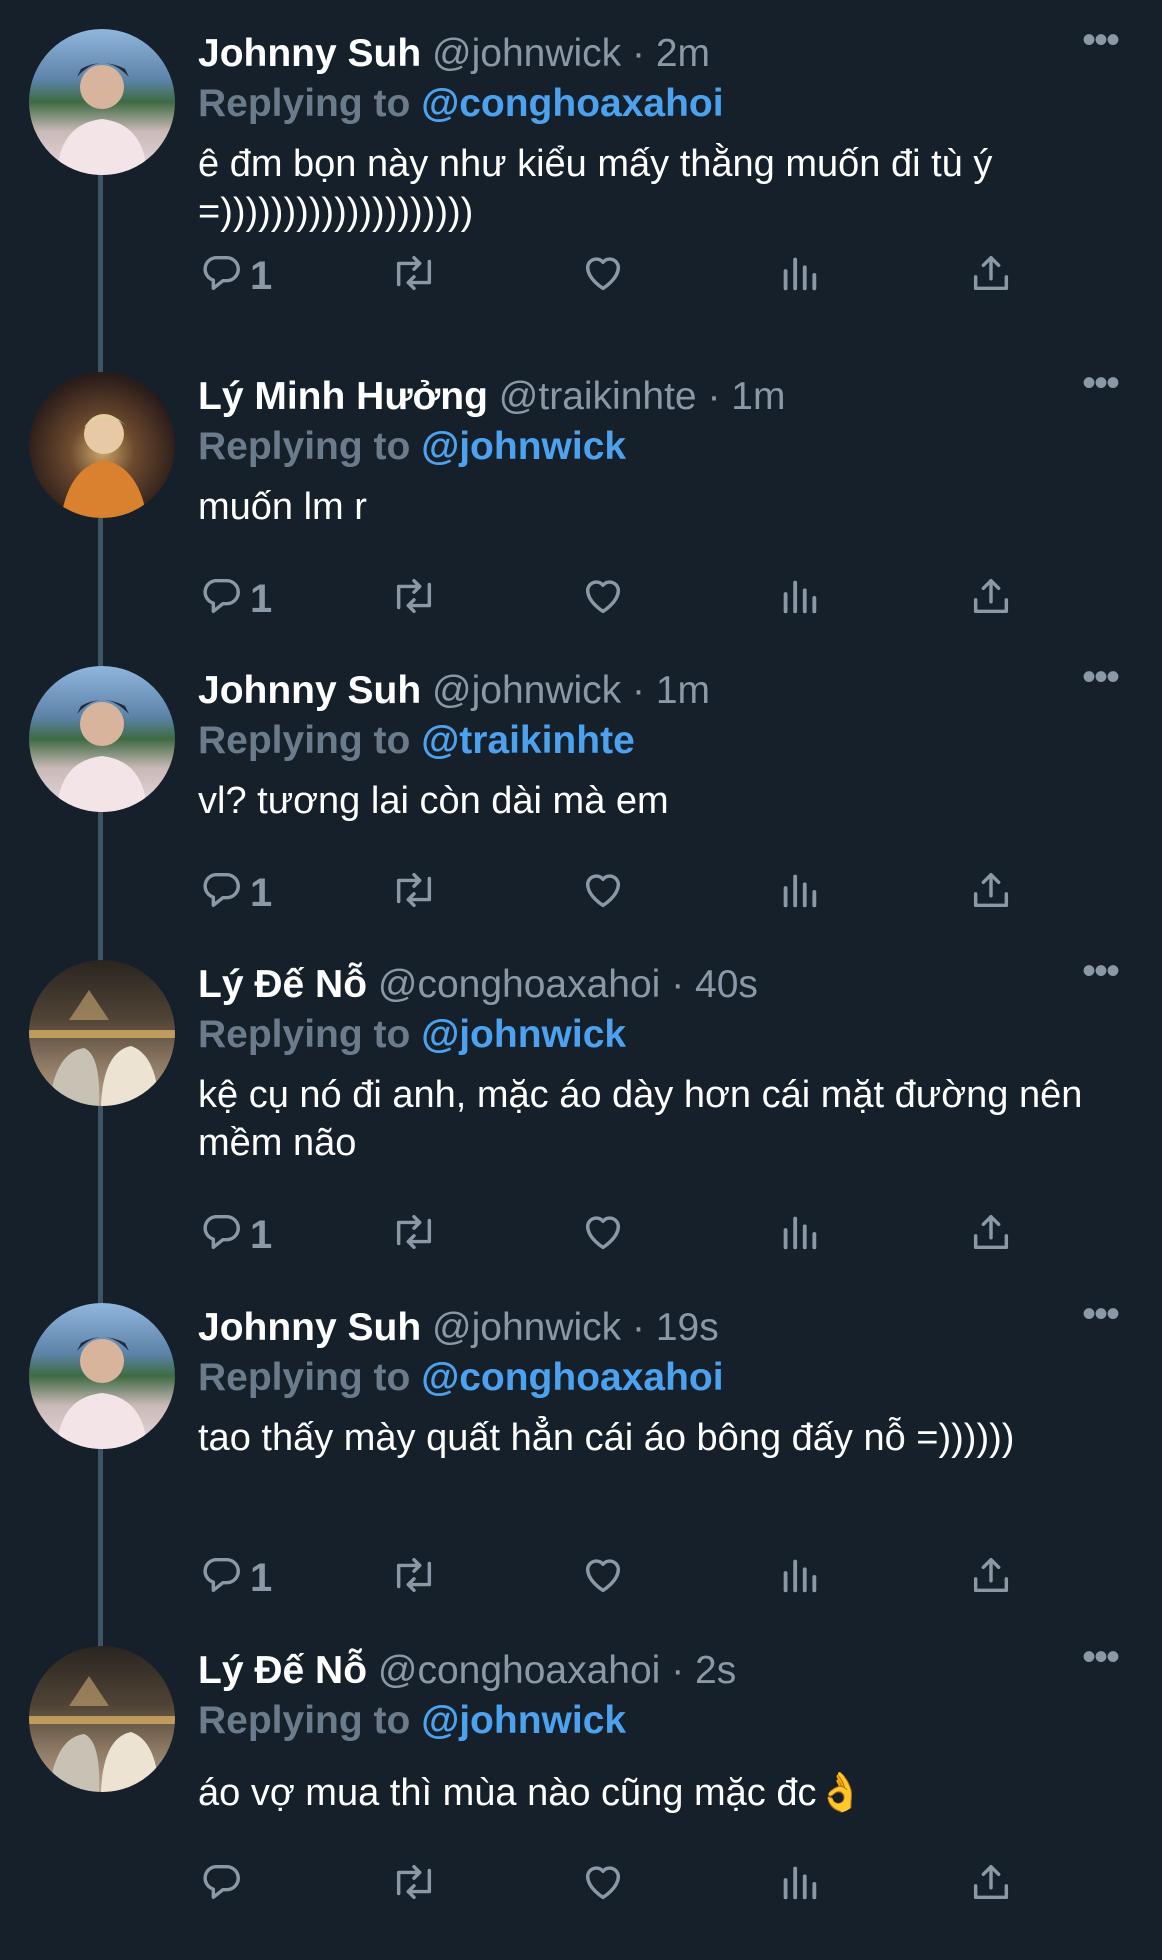  What do you see at coordinates (343, 396) in the screenshot?
I see `display-name: Lý Minh Hưởng` at bounding box center [343, 396].